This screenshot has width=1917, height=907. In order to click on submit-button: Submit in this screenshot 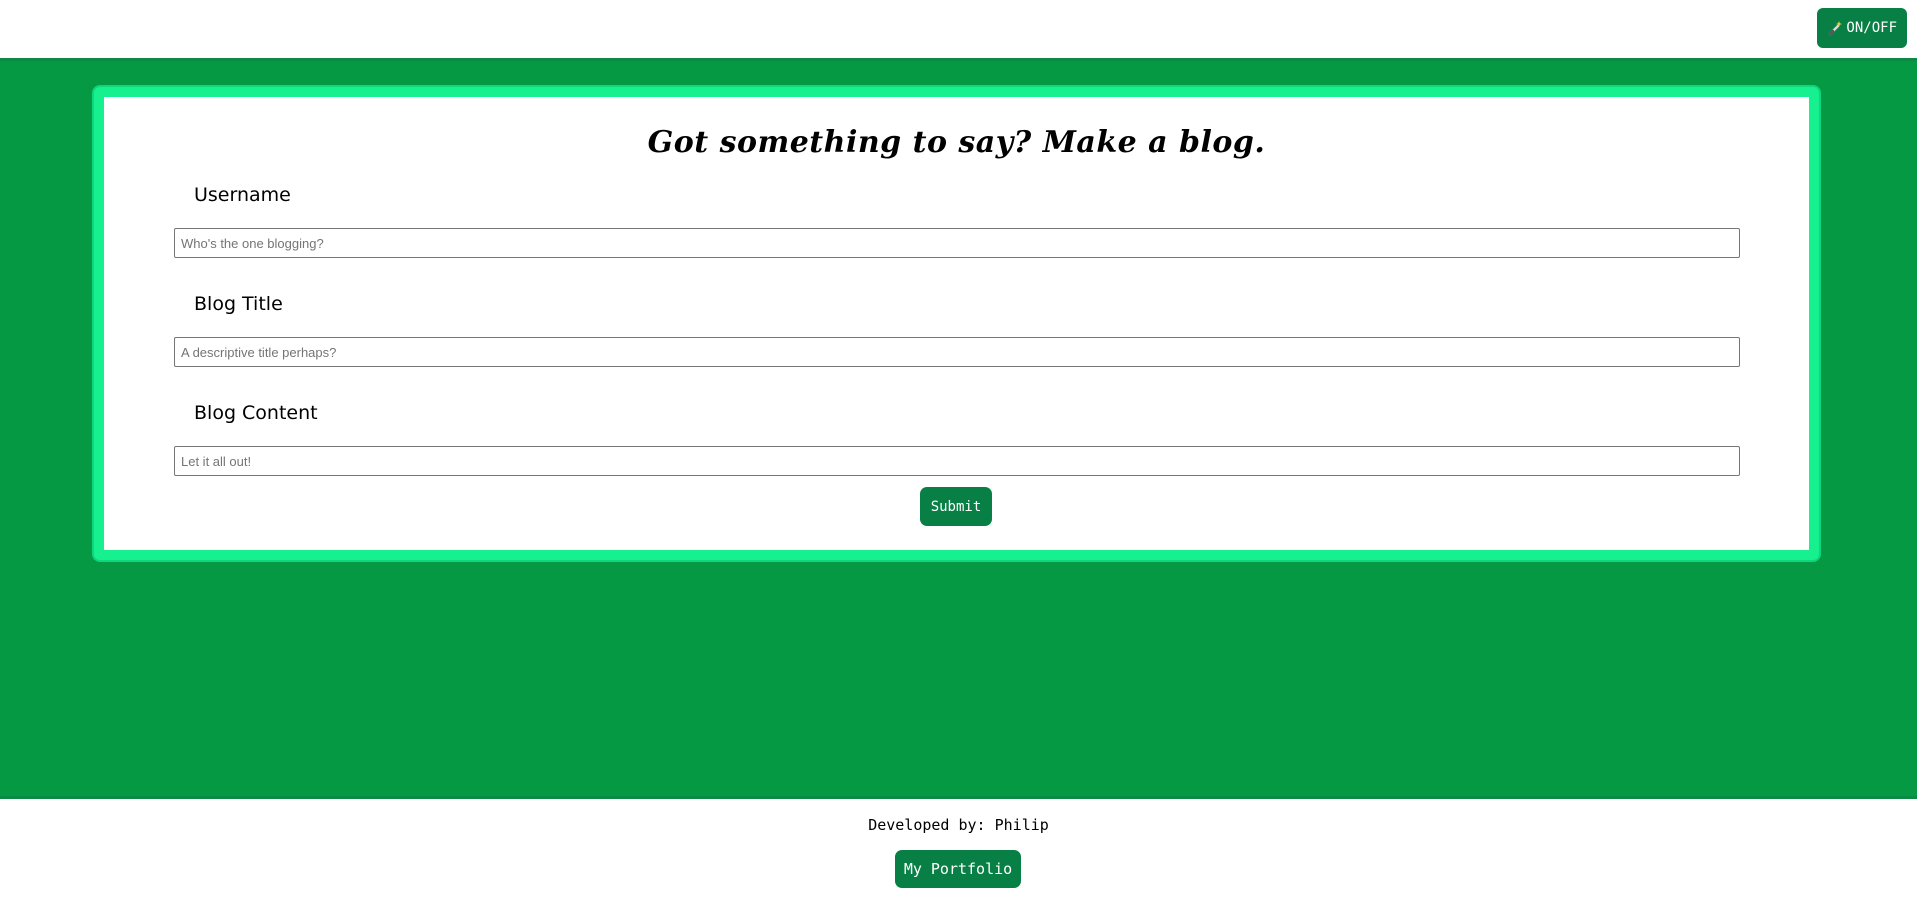, I will do `click(956, 506)`.